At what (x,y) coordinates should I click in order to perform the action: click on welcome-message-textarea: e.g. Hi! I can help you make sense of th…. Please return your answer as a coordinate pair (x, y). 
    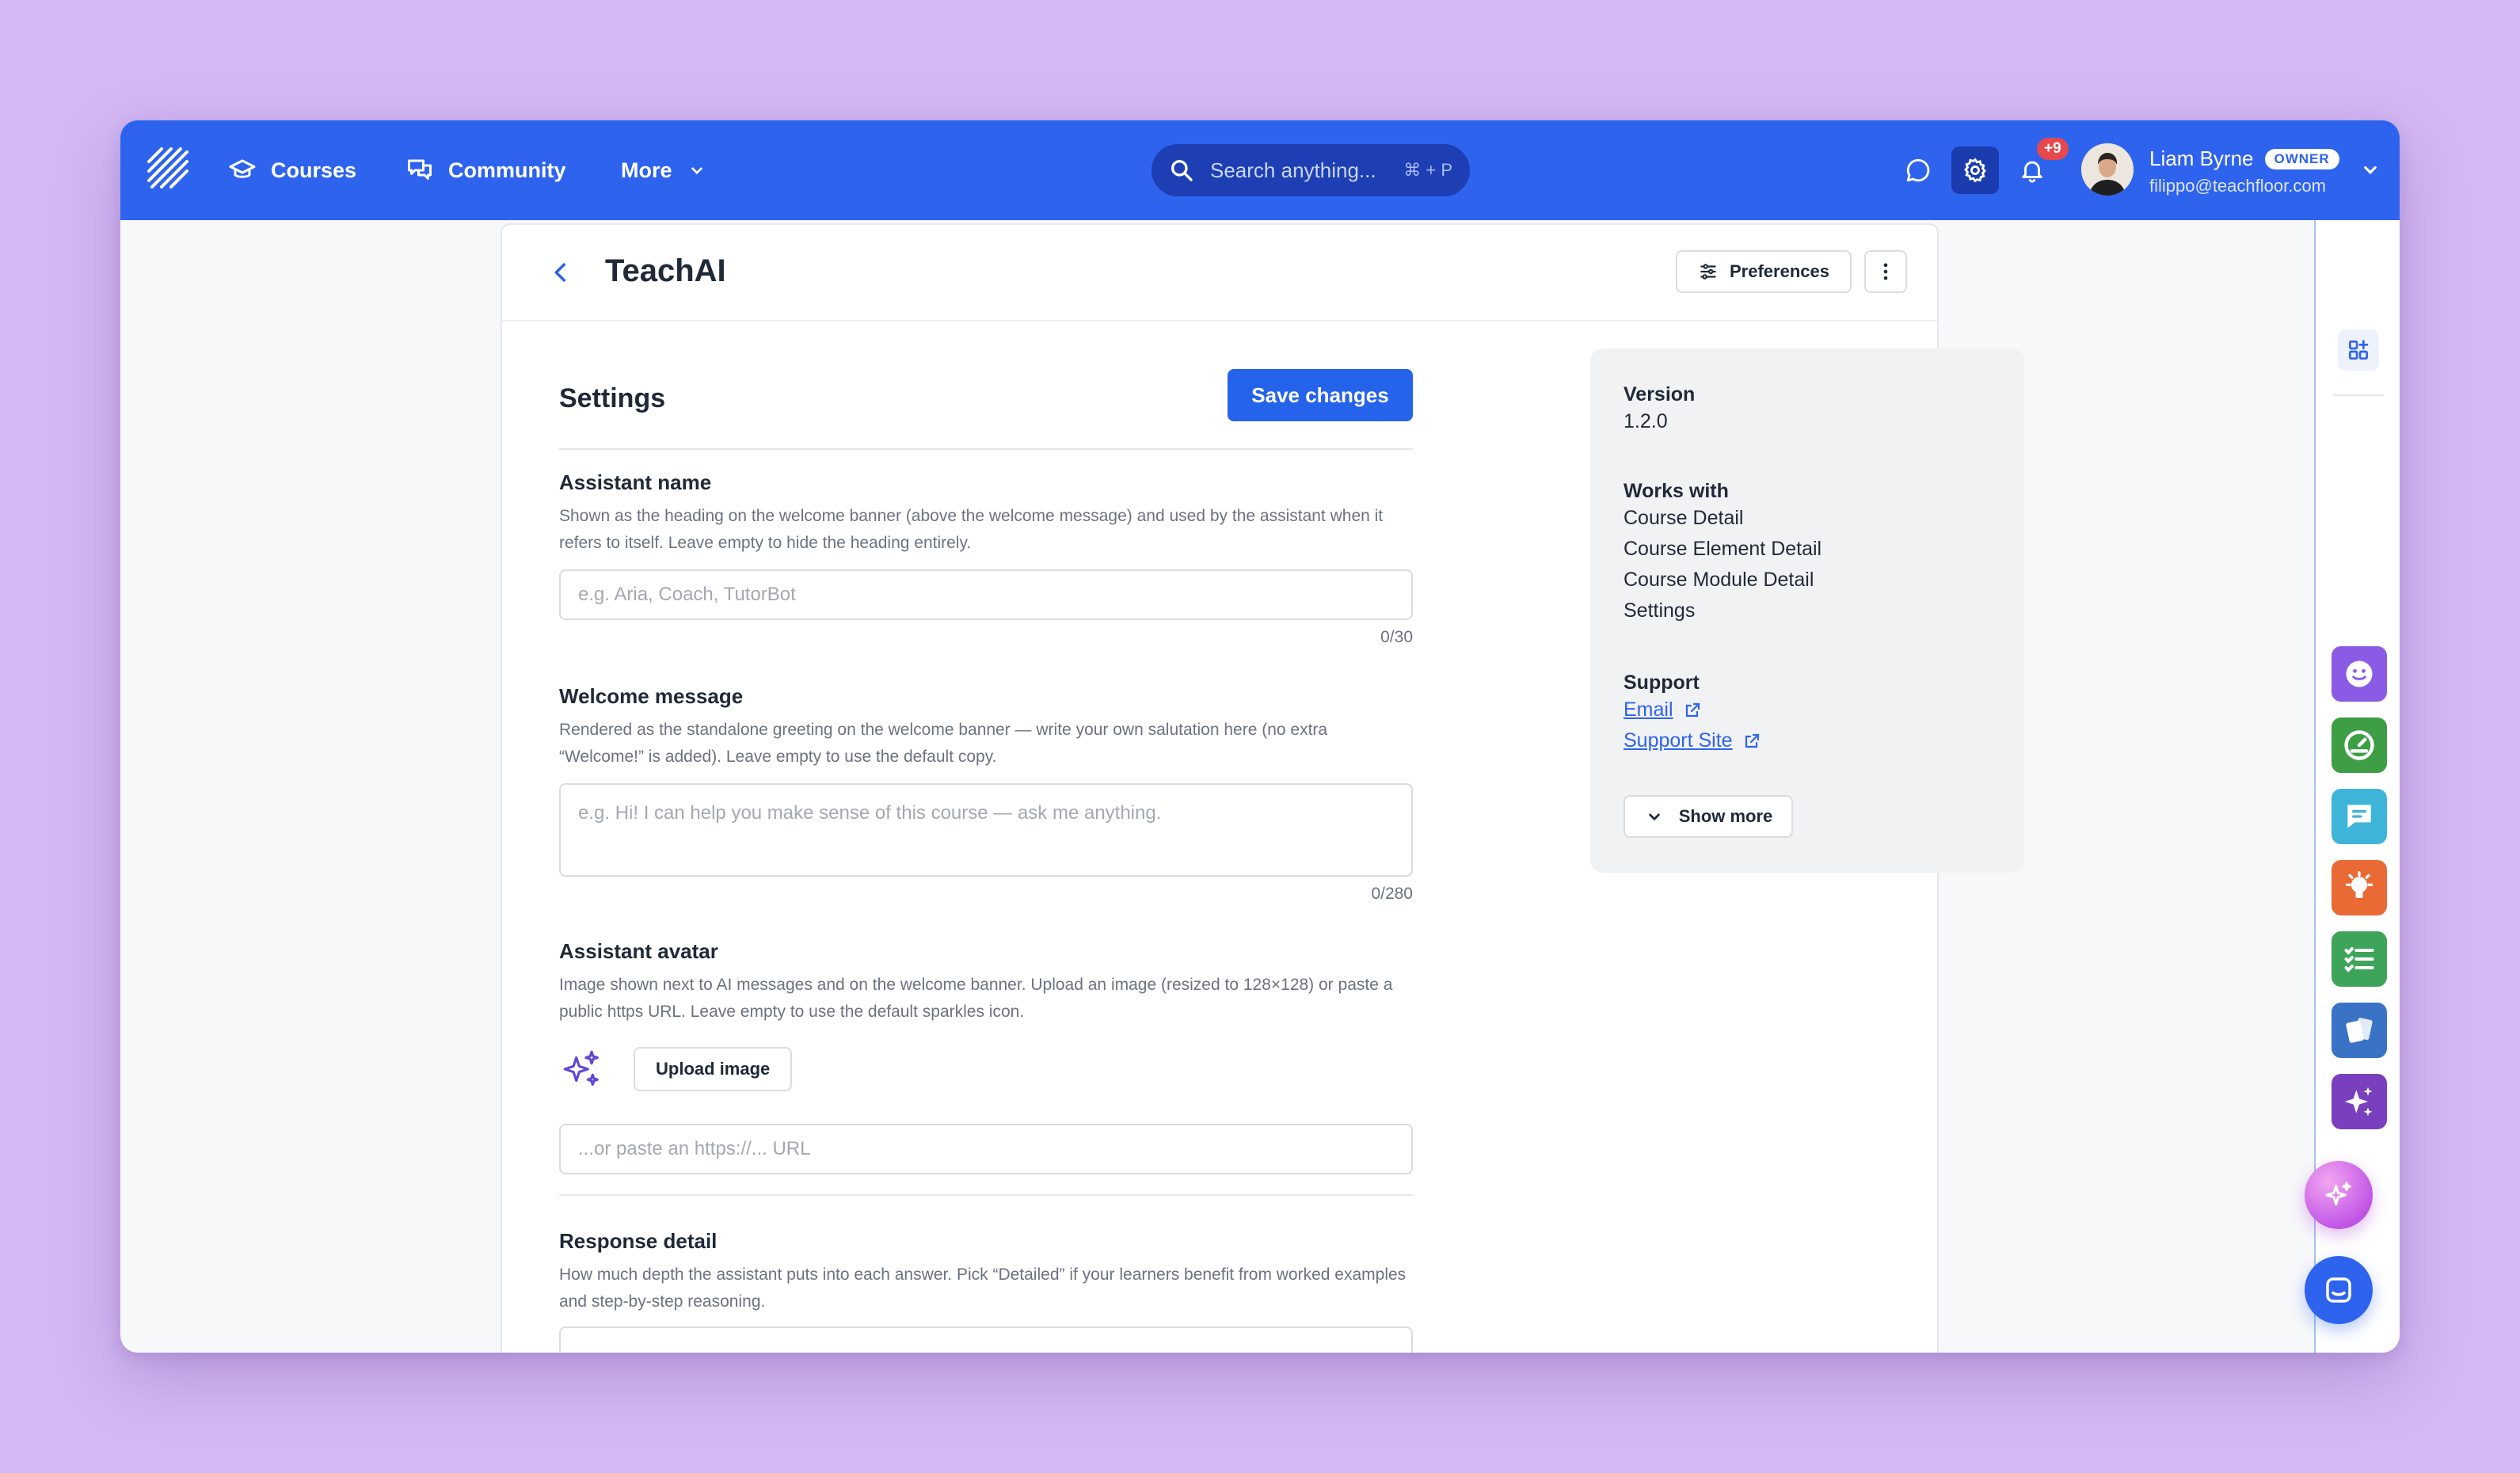
    Looking at the image, I should click on (986, 830).